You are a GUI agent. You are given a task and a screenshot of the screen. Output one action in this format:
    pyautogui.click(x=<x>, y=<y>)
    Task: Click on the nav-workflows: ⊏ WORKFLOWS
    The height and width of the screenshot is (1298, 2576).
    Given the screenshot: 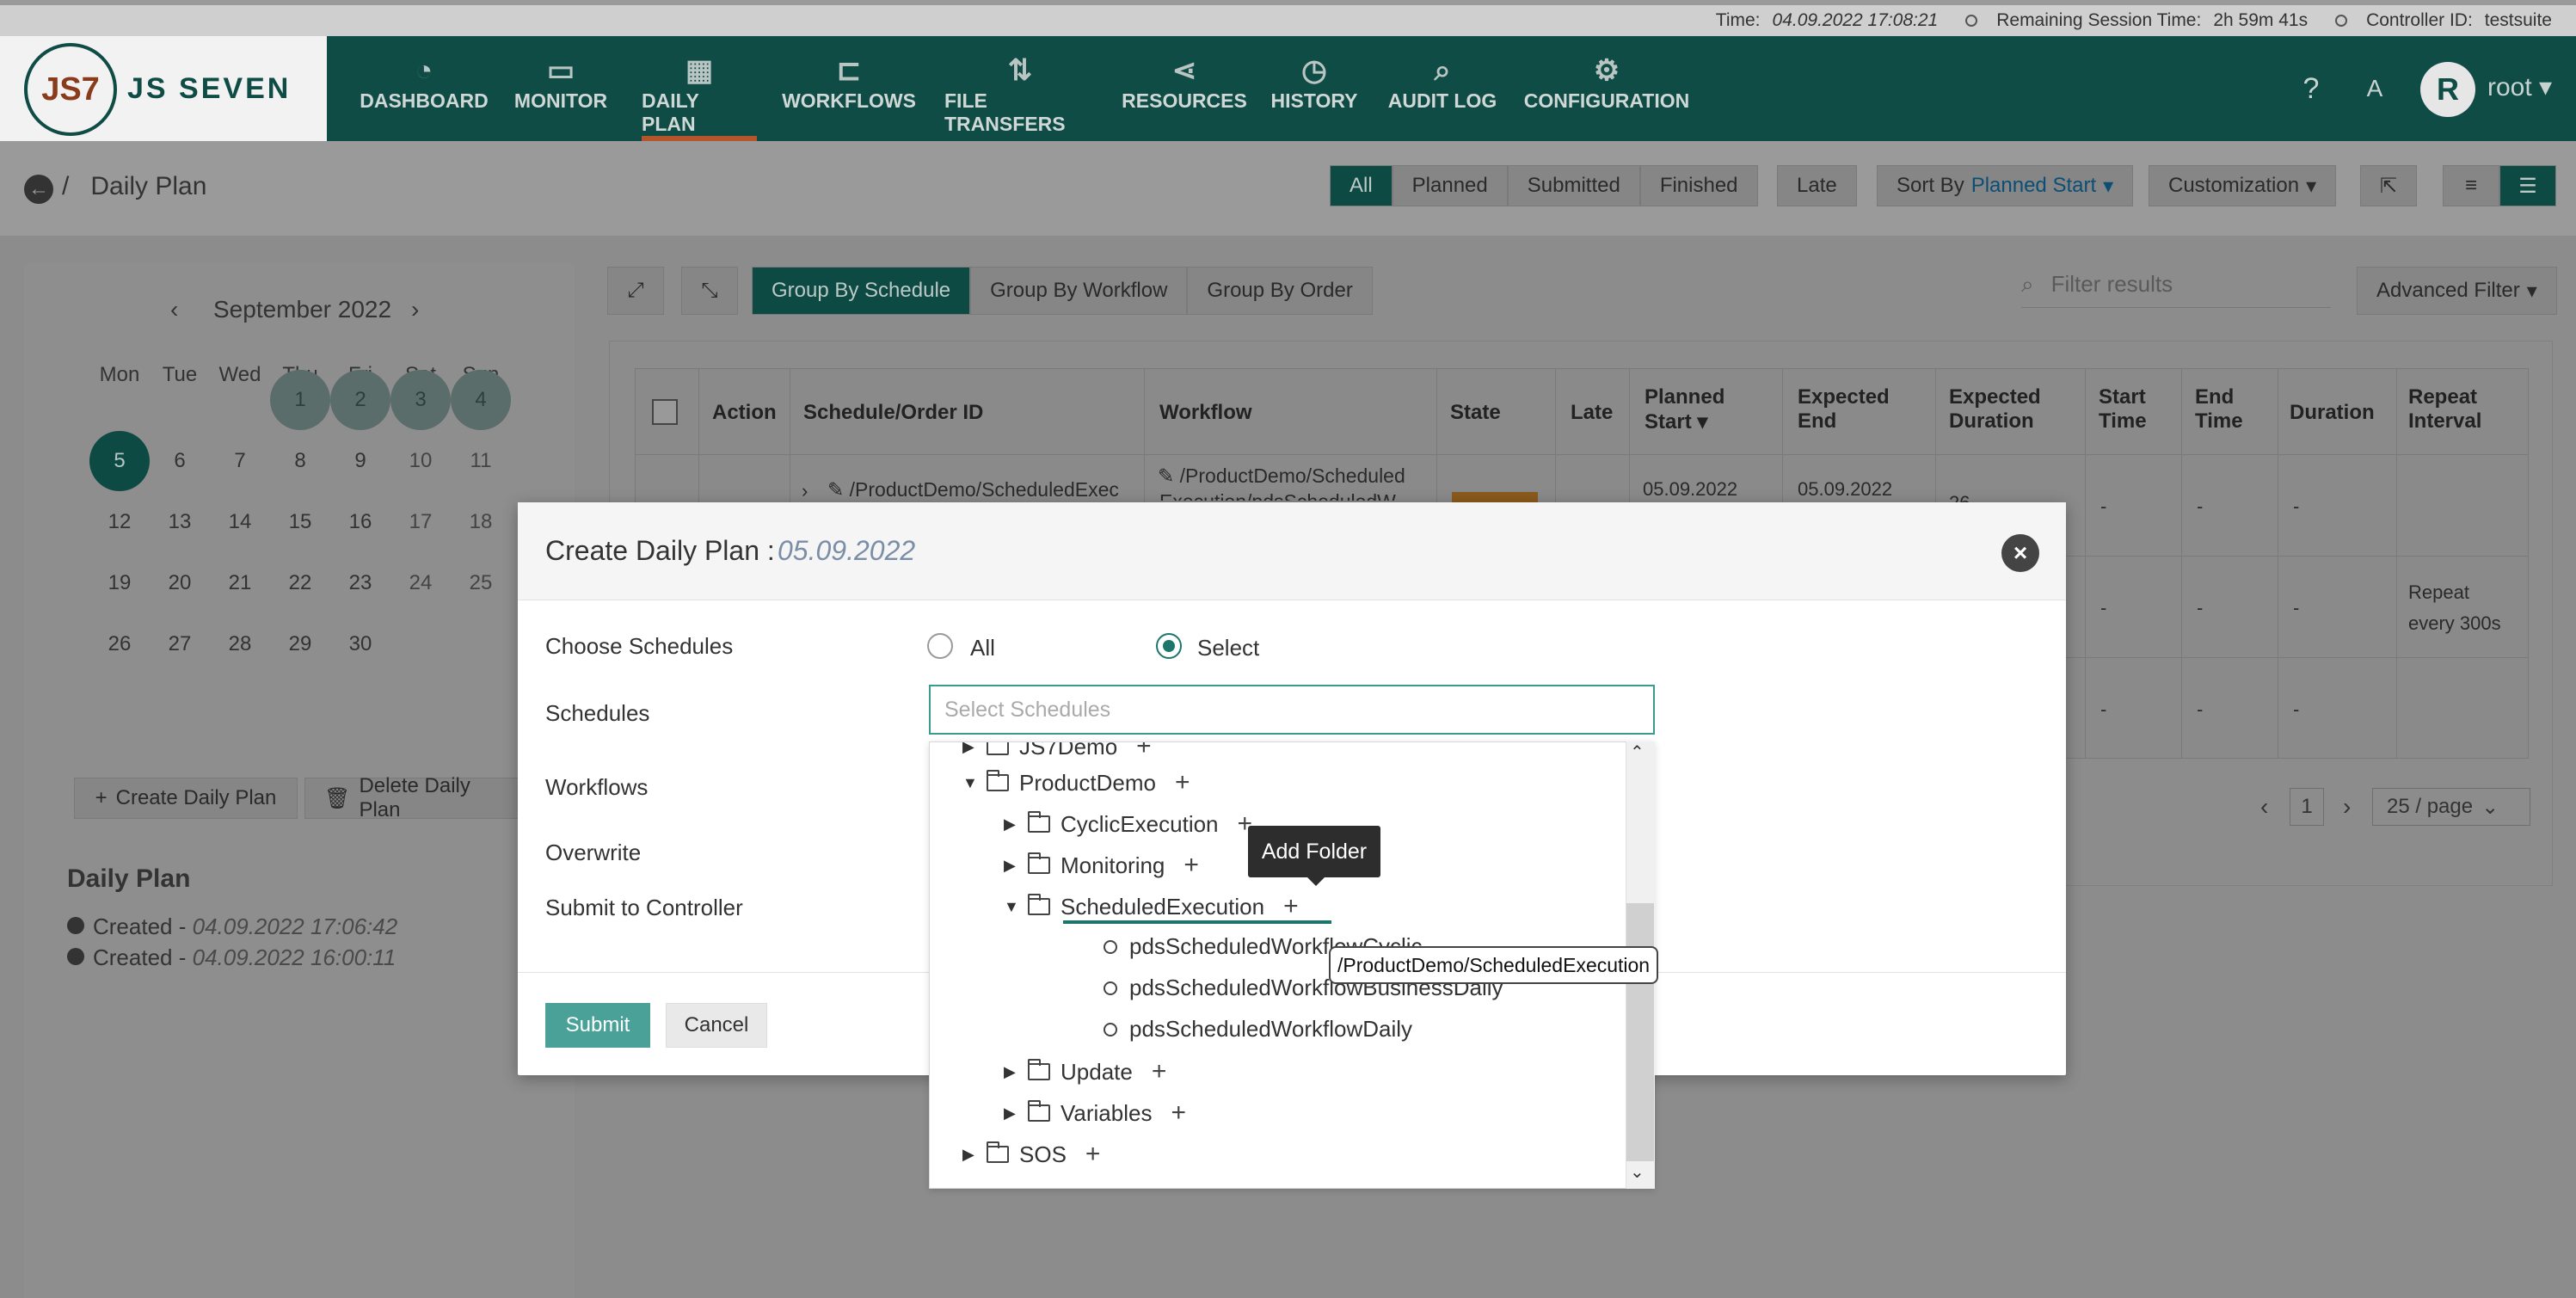 What is the action you would take?
    pyautogui.click(x=849, y=96)
    